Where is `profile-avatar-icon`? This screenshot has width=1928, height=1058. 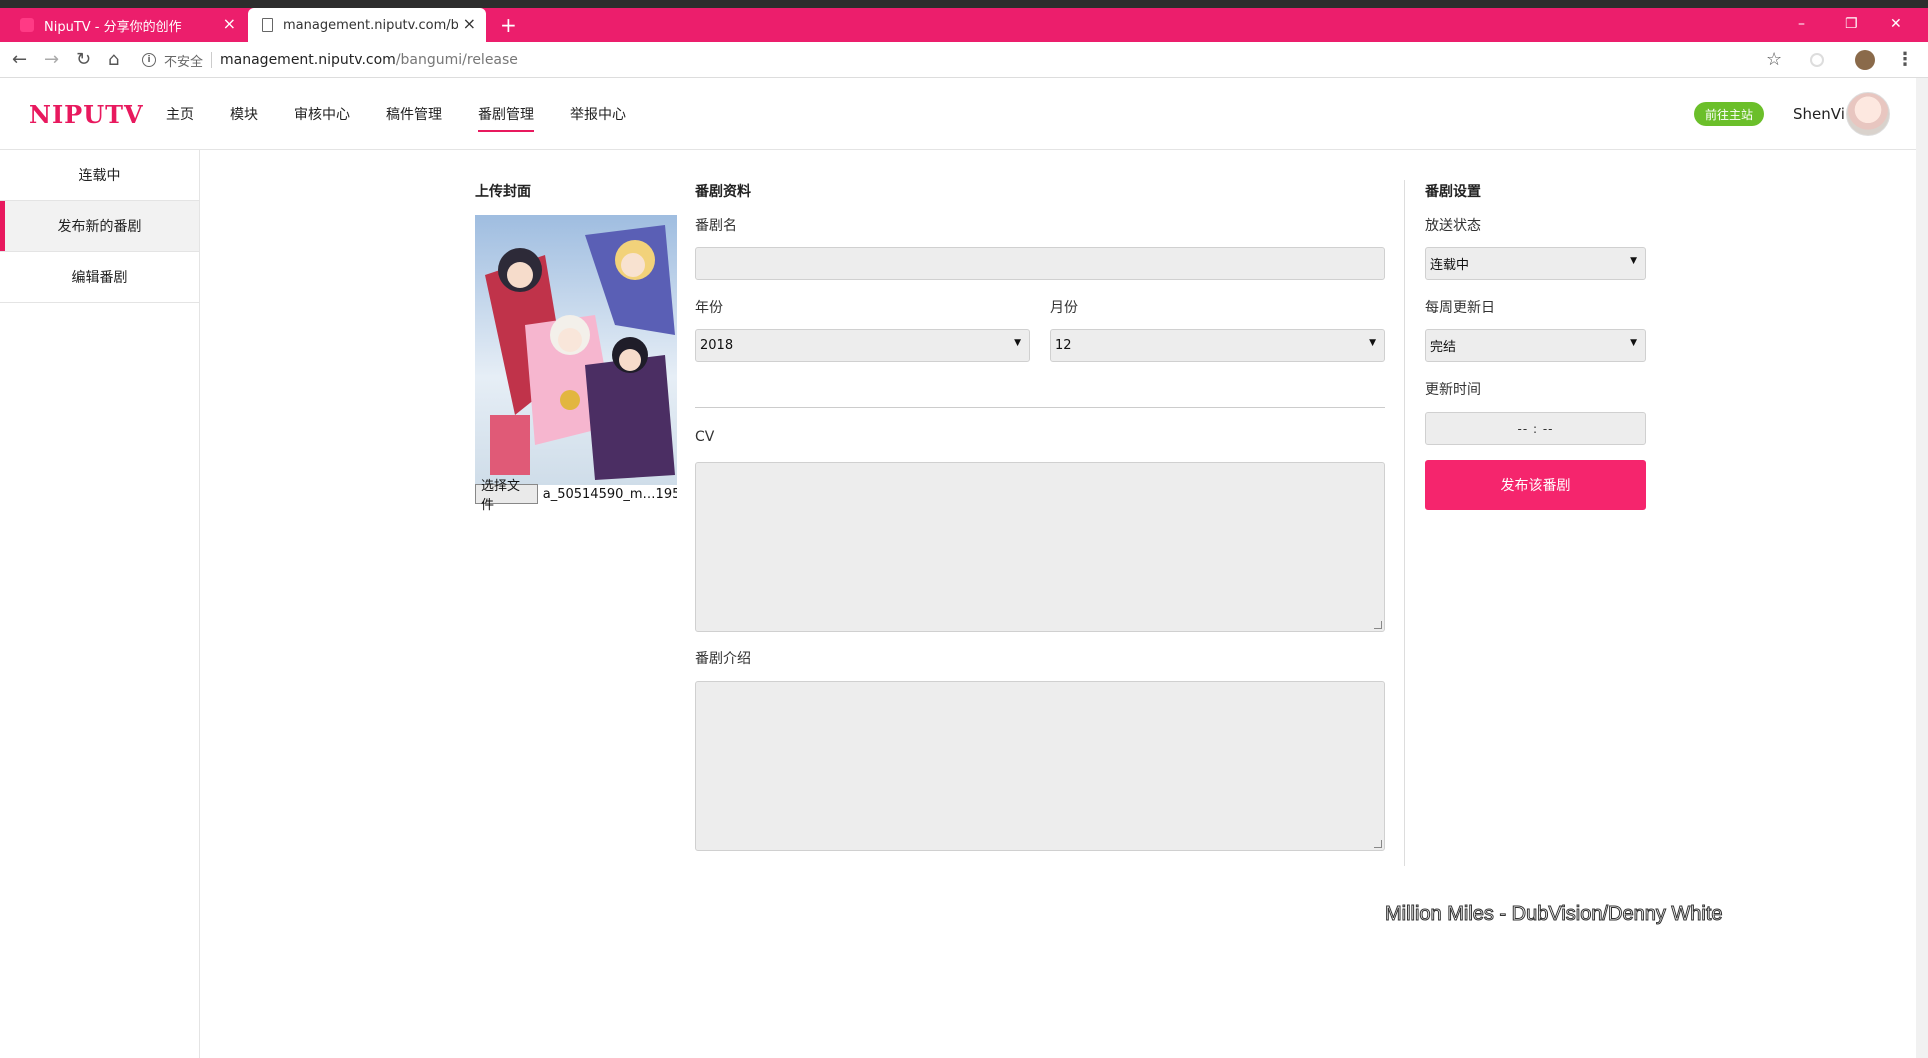
profile-avatar-icon is located at coordinates (1865, 60).